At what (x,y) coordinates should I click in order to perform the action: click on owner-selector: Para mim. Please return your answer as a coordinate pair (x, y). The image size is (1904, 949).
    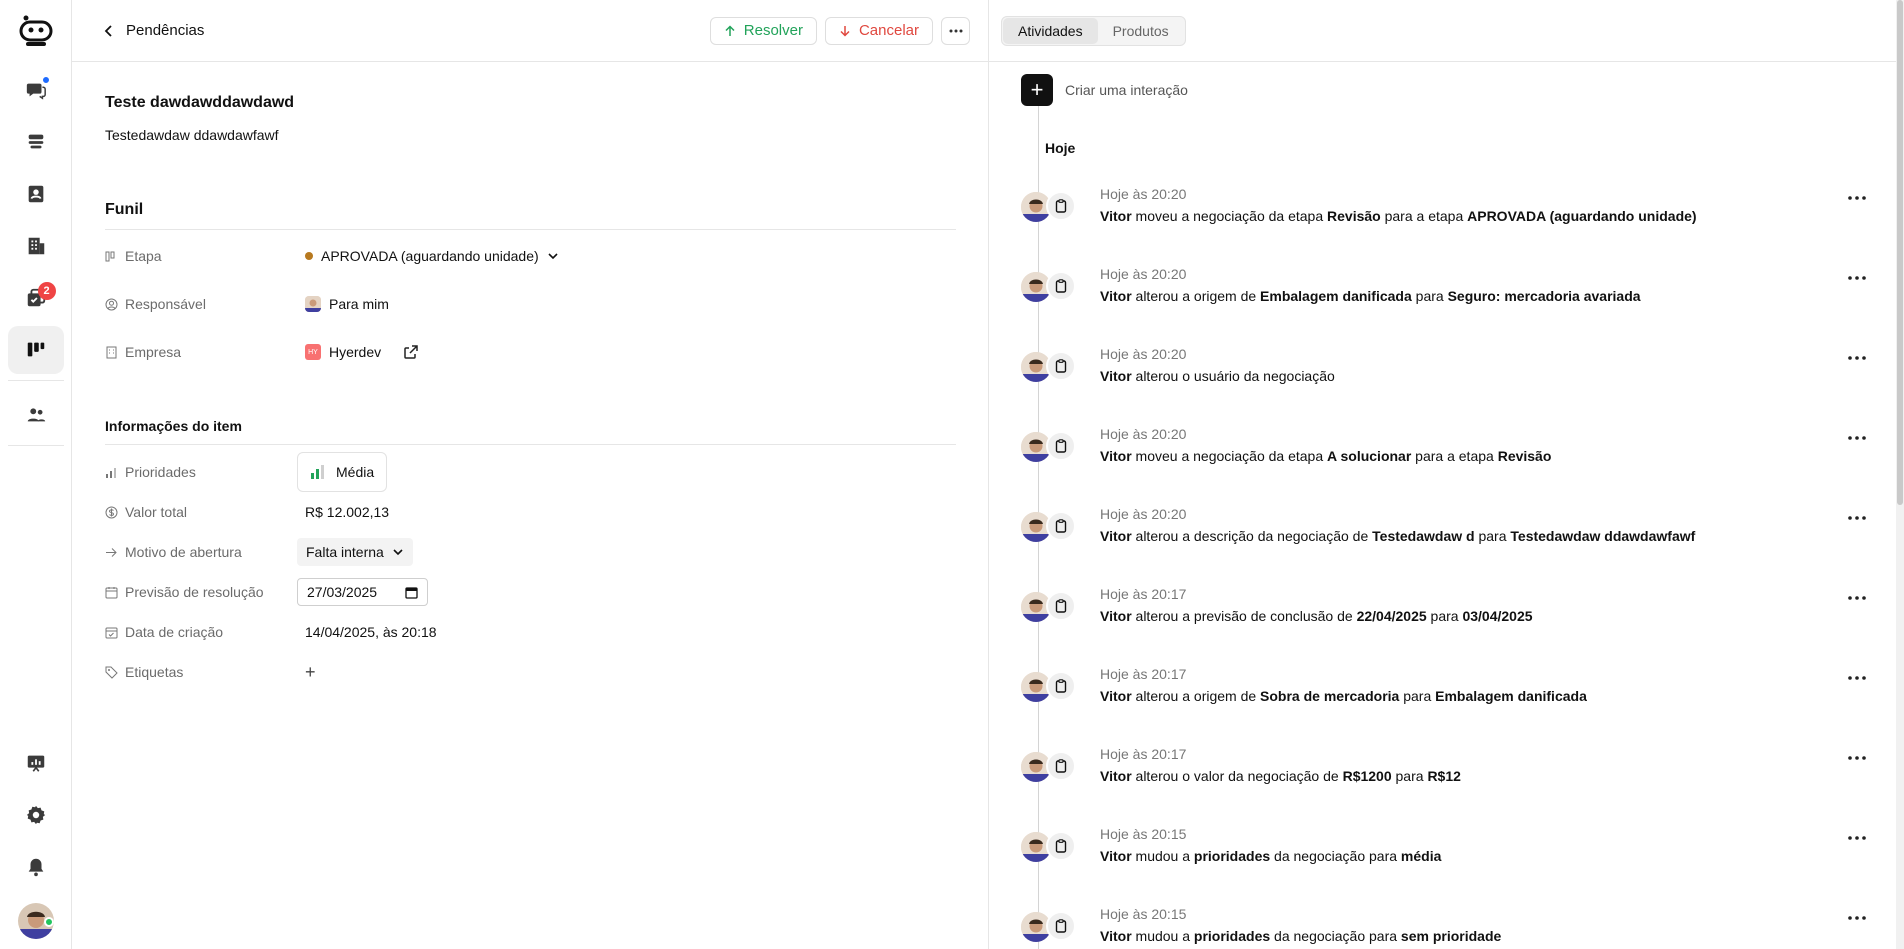
    Looking at the image, I should click on (343, 304).